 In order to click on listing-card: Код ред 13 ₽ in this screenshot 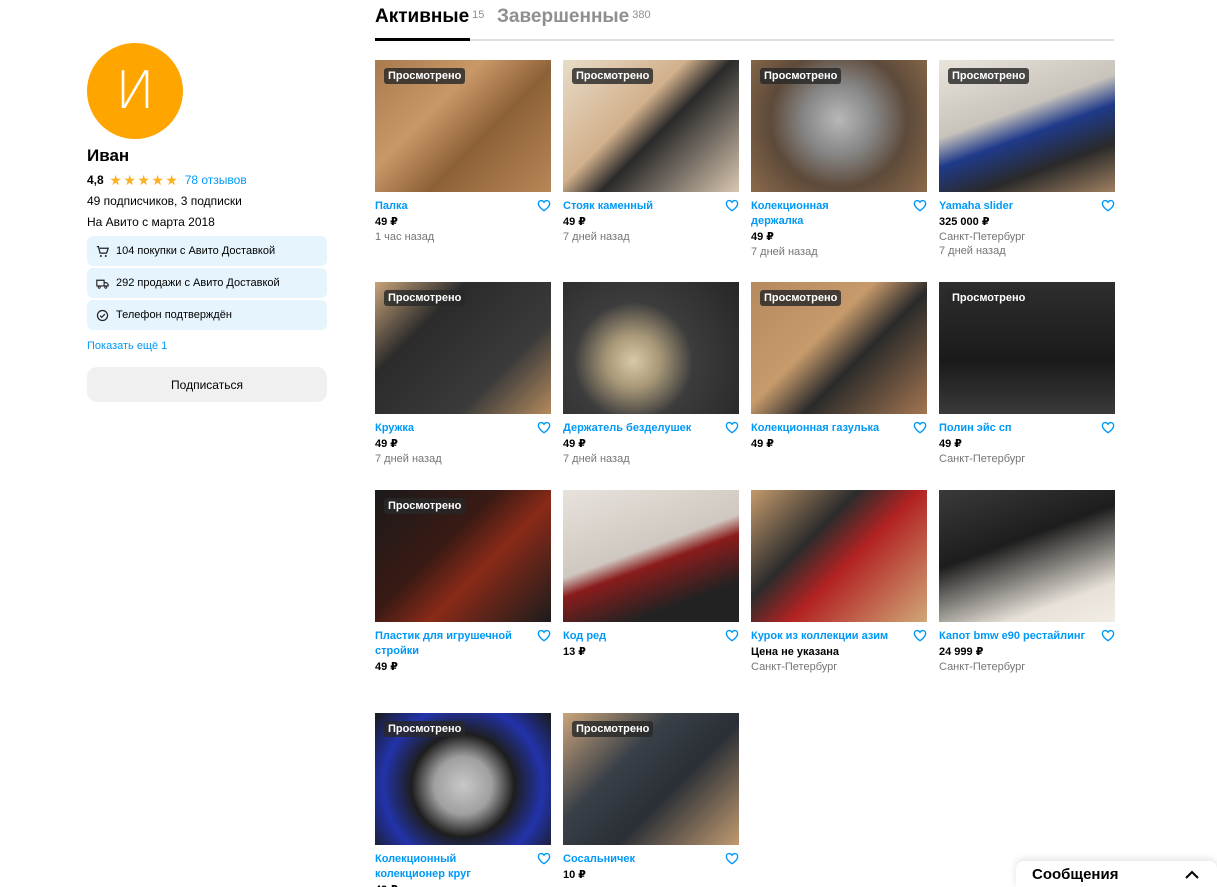, I will do `click(651, 575)`.